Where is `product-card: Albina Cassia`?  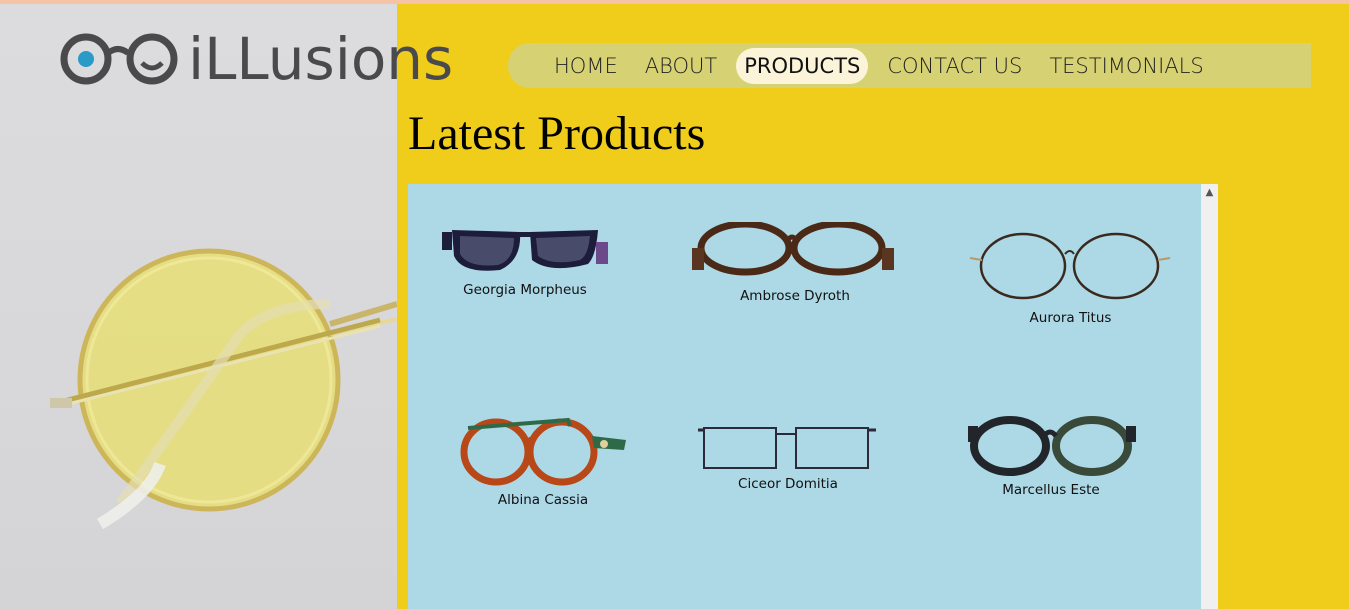
product-card: Albina Cassia is located at coordinates (543, 462).